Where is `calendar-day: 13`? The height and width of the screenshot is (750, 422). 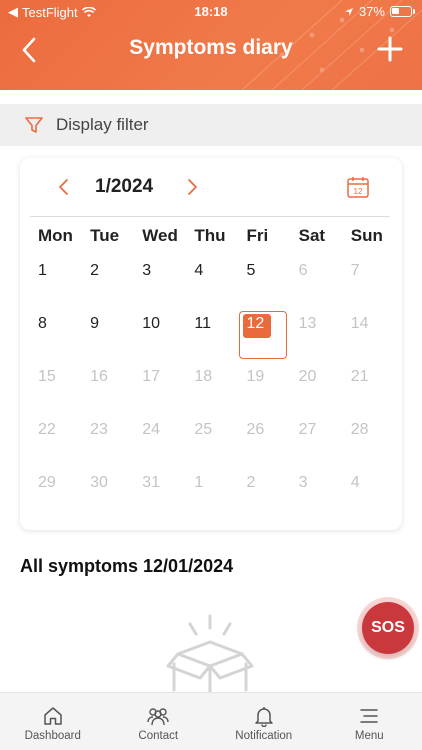 calendar-day: 13 is located at coordinates (317, 337).